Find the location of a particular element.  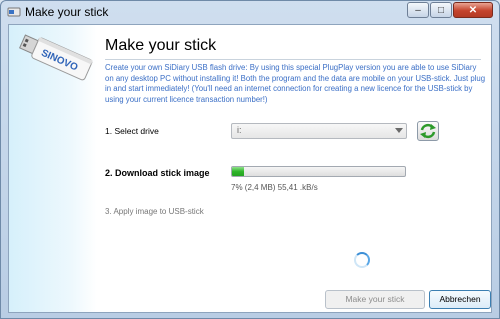

minimize-button: – is located at coordinates (418, 10).